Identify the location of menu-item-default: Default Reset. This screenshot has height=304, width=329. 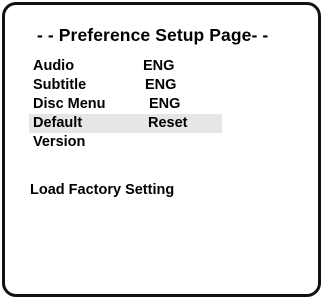
(125, 123).